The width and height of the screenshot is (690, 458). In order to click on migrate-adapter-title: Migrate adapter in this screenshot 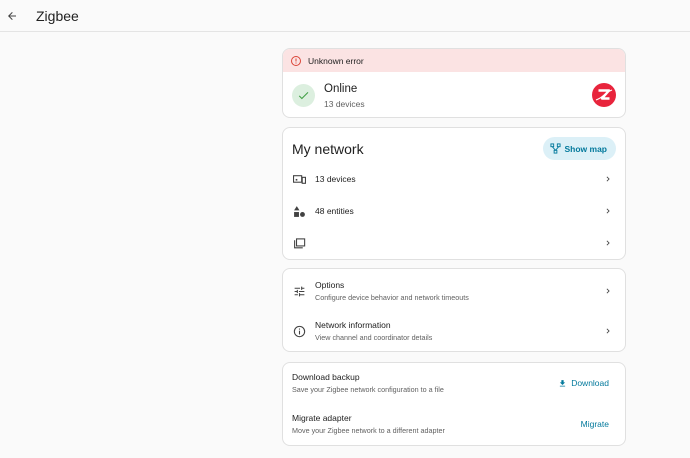, I will do `click(322, 418)`.